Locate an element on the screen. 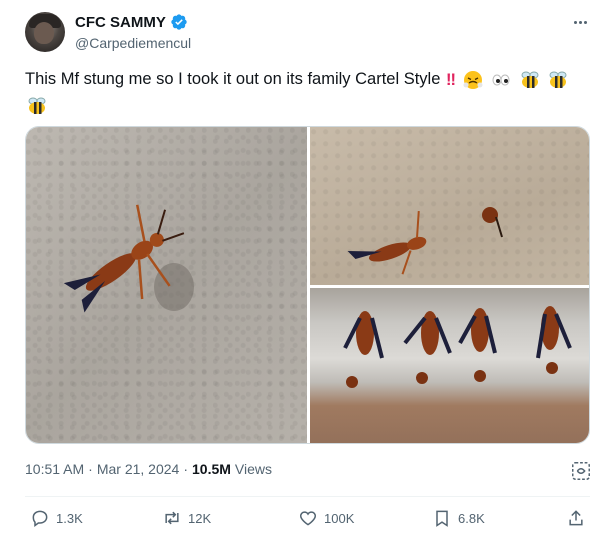 The width and height of the screenshot is (614, 543). bookmark-count: 6.8K is located at coordinates (471, 518).